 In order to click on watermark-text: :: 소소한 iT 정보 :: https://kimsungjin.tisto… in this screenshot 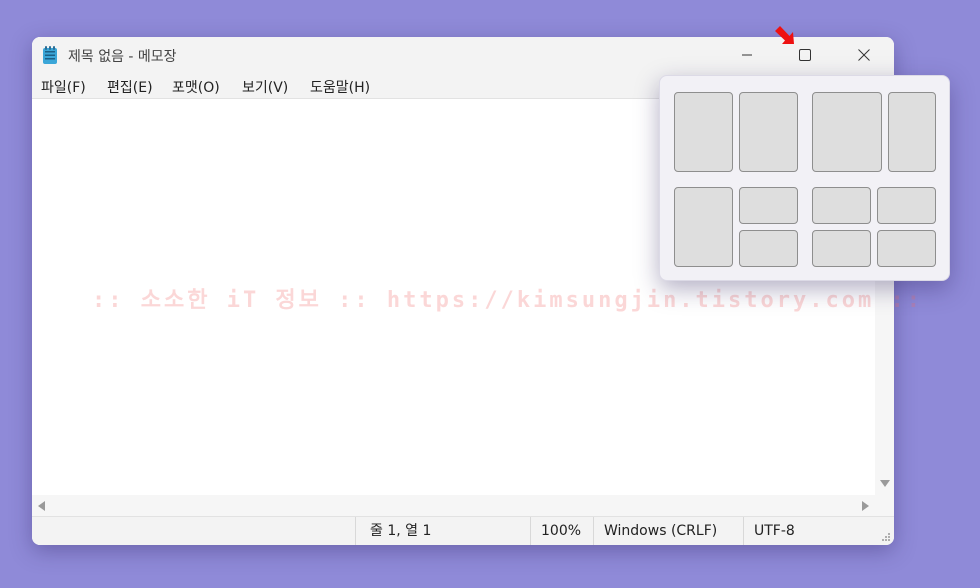, I will do `click(507, 300)`.